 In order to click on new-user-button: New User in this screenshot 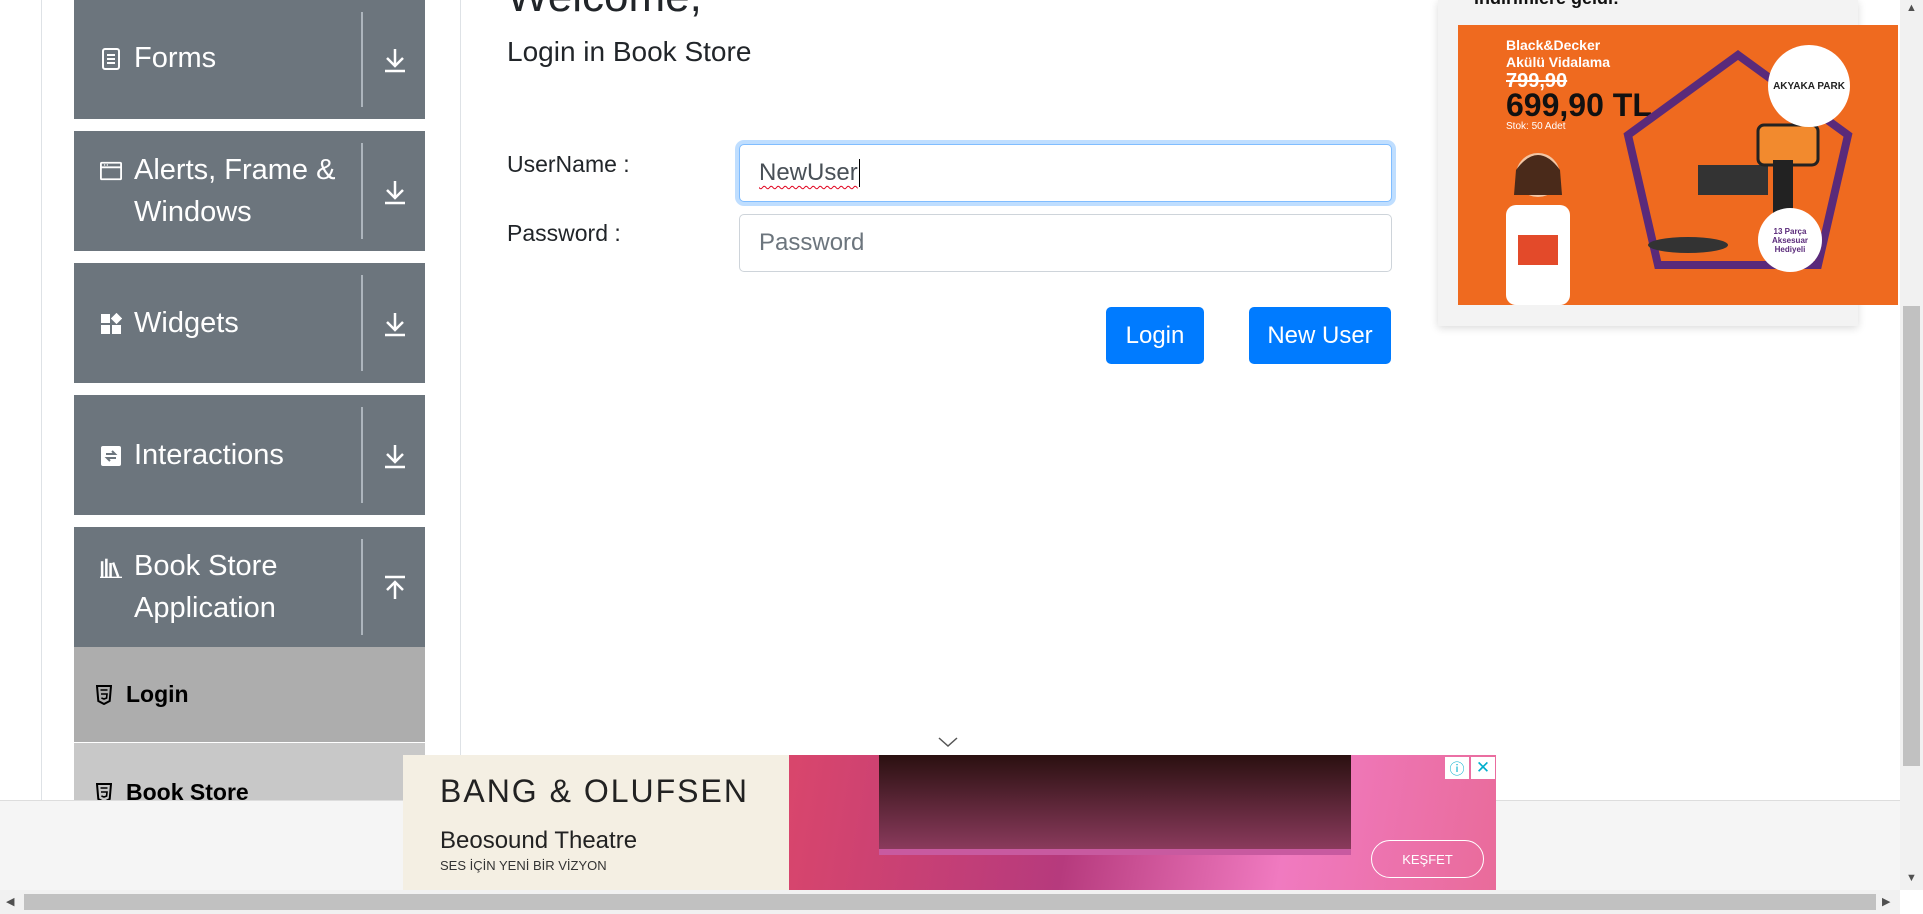, I will do `click(1320, 335)`.